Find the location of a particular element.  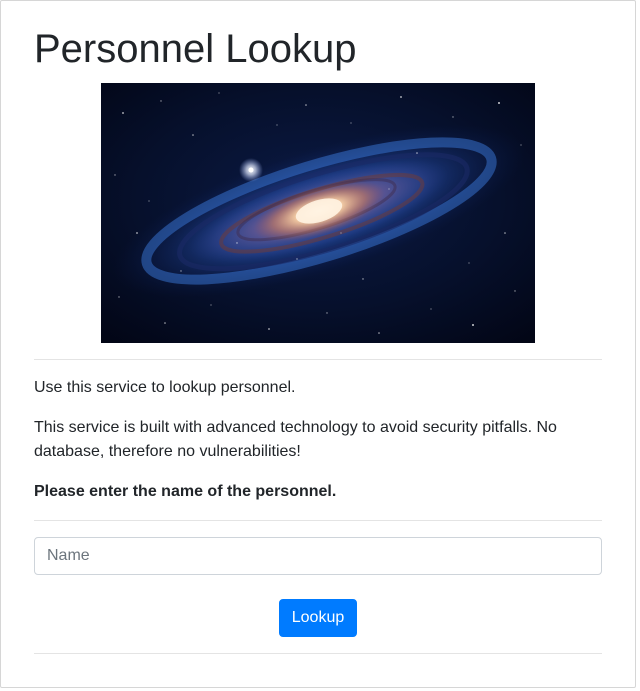

page-title: Personnel Lookup is located at coordinates (195, 49).